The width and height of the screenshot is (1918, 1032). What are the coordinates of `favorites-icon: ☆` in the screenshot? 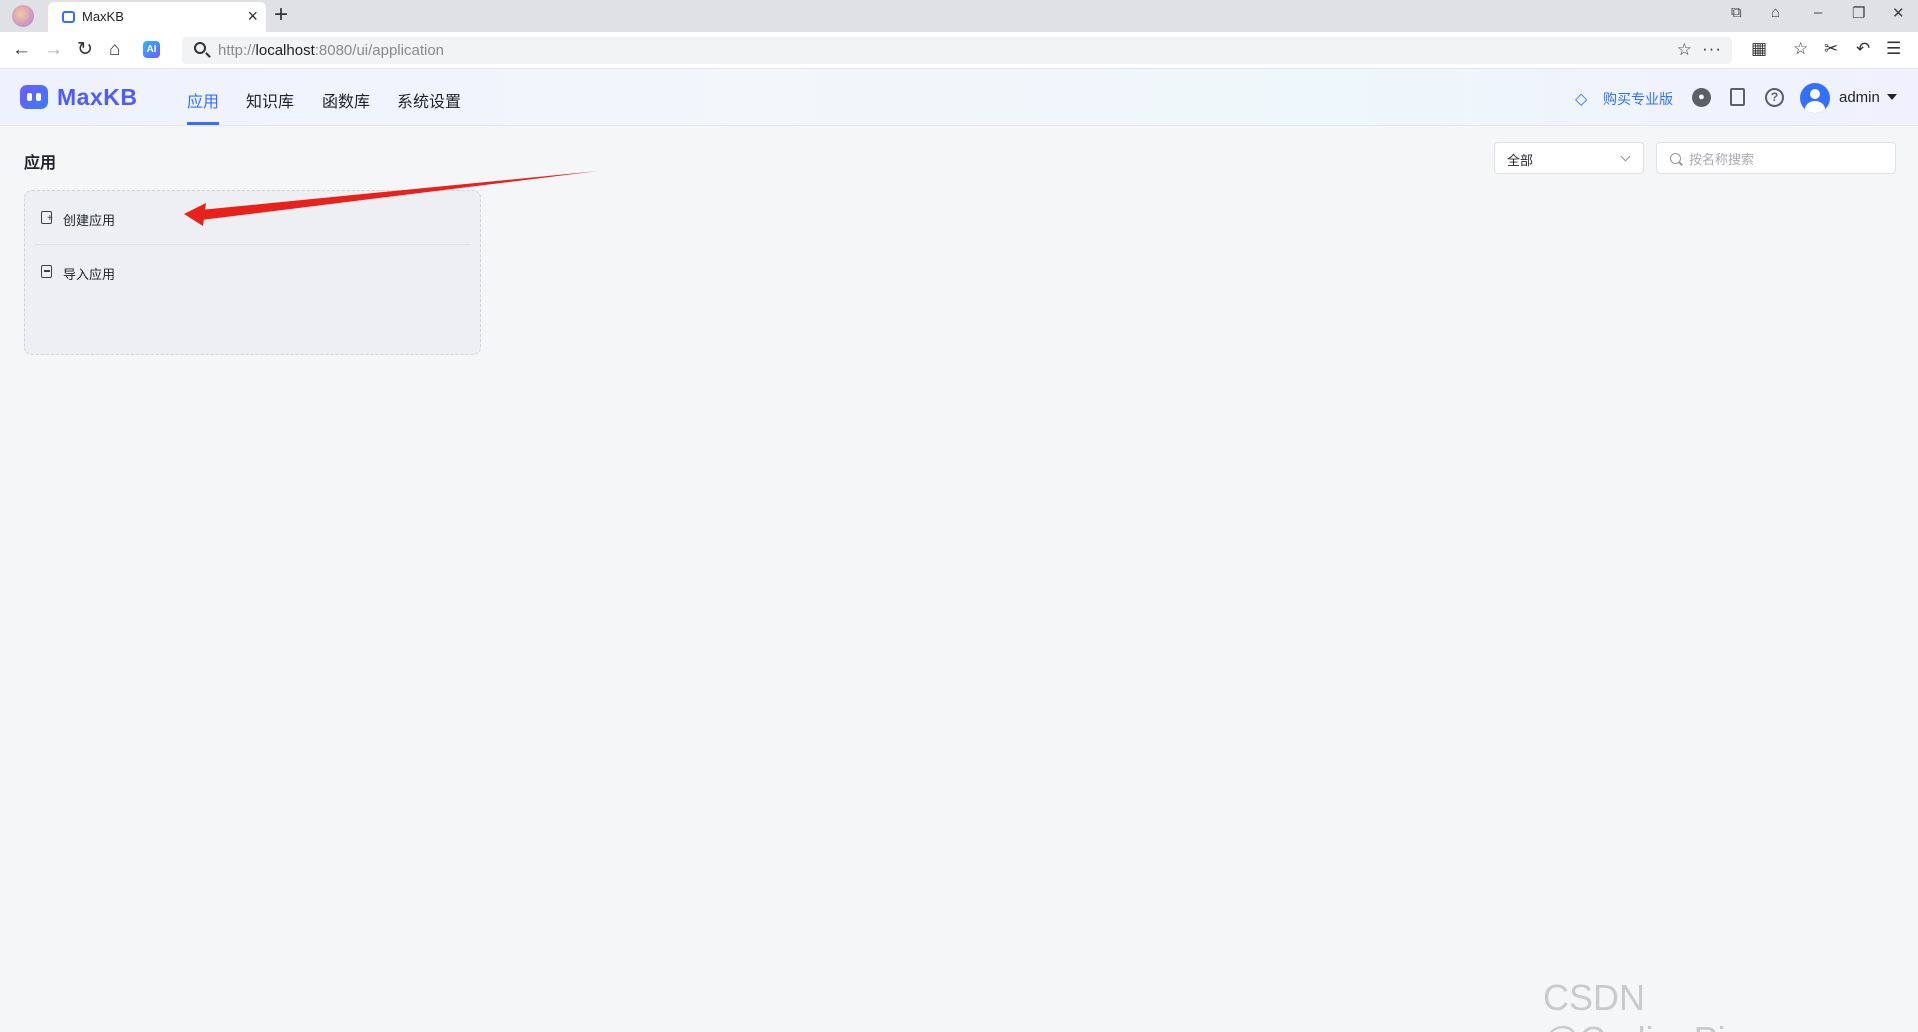 It's located at (1800, 49).